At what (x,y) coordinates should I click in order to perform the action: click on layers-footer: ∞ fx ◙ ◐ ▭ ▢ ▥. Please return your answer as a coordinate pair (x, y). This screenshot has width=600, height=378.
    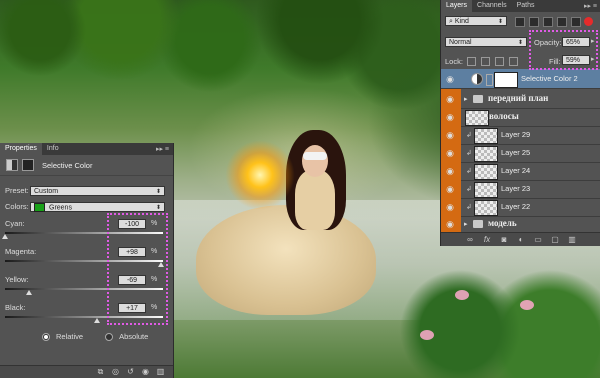
    Looking at the image, I should click on (520, 239).